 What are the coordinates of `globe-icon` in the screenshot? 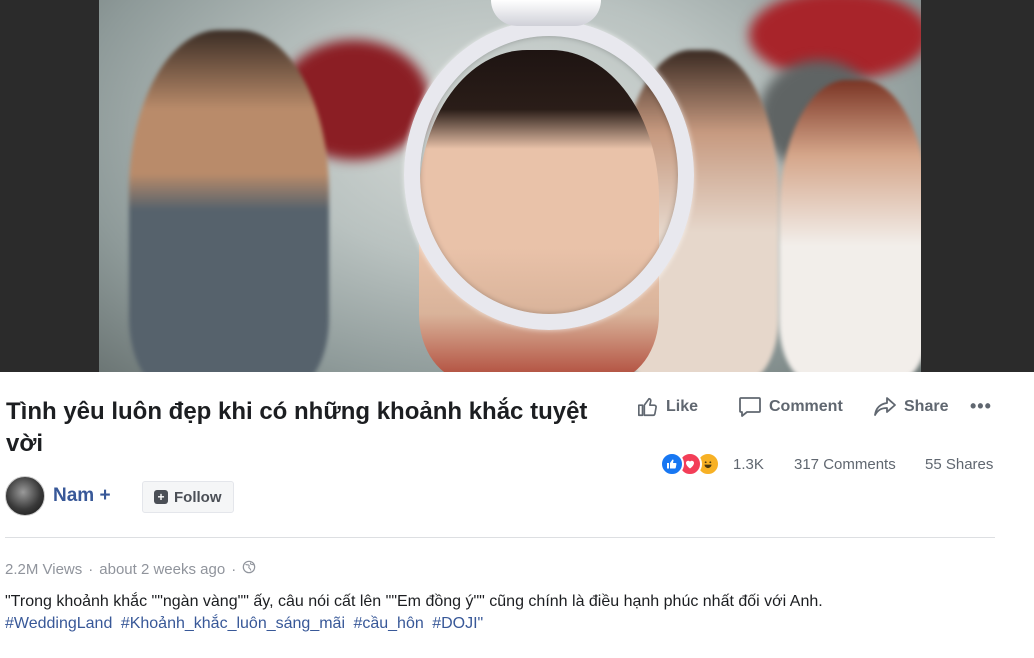 It's located at (249, 569).